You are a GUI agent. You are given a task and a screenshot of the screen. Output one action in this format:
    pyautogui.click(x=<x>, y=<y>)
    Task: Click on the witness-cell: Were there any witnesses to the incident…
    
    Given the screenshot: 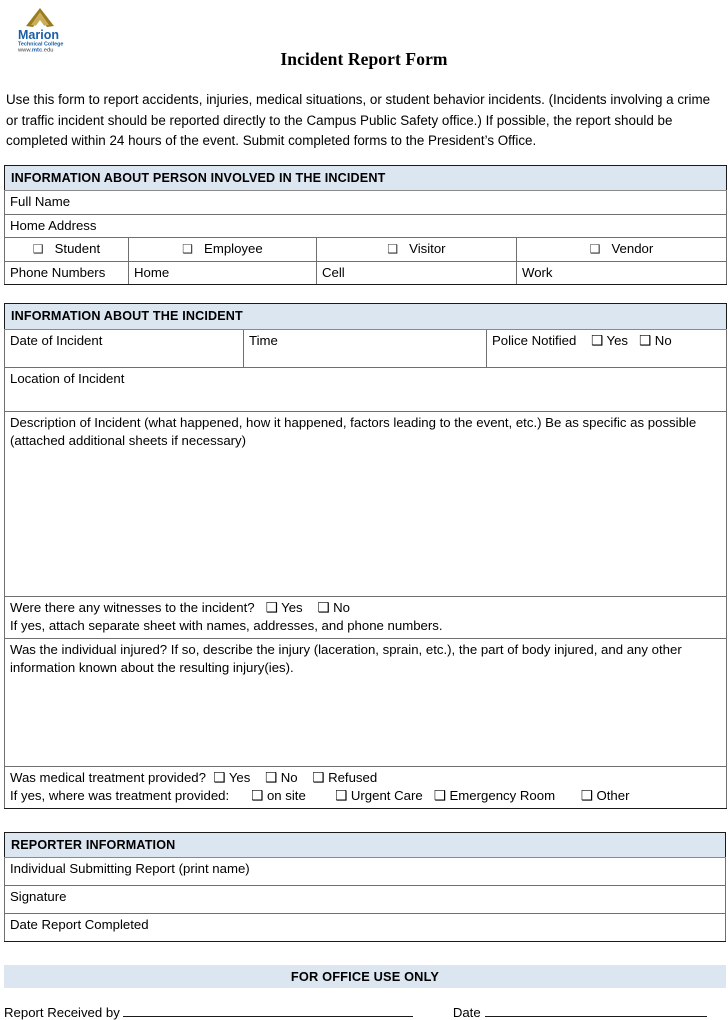 What is the action you would take?
    pyautogui.click(x=365, y=617)
    